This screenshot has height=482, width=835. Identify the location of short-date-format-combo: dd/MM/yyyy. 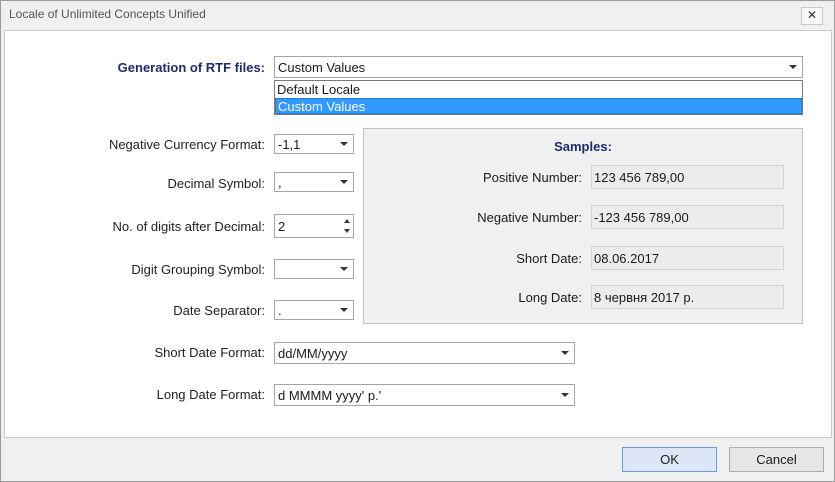
(424, 353).